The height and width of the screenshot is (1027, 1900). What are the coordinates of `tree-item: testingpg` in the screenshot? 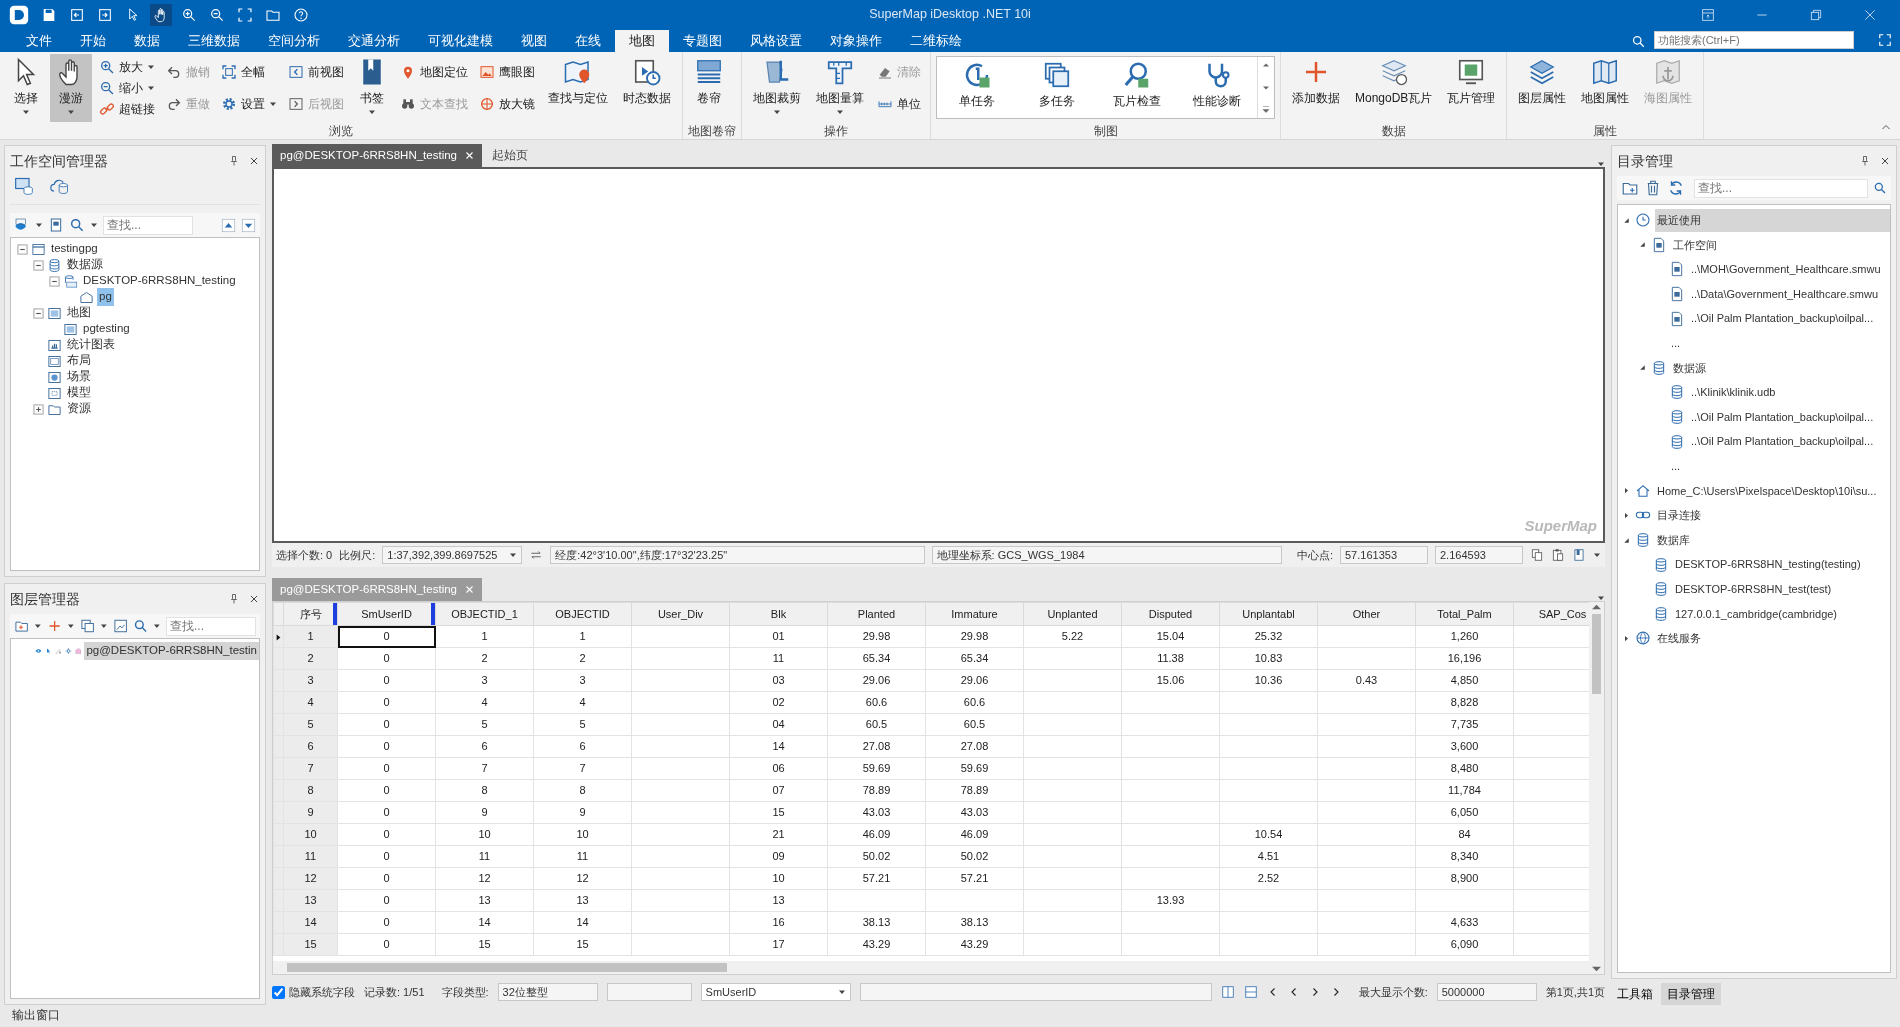 It's located at (74, 249).